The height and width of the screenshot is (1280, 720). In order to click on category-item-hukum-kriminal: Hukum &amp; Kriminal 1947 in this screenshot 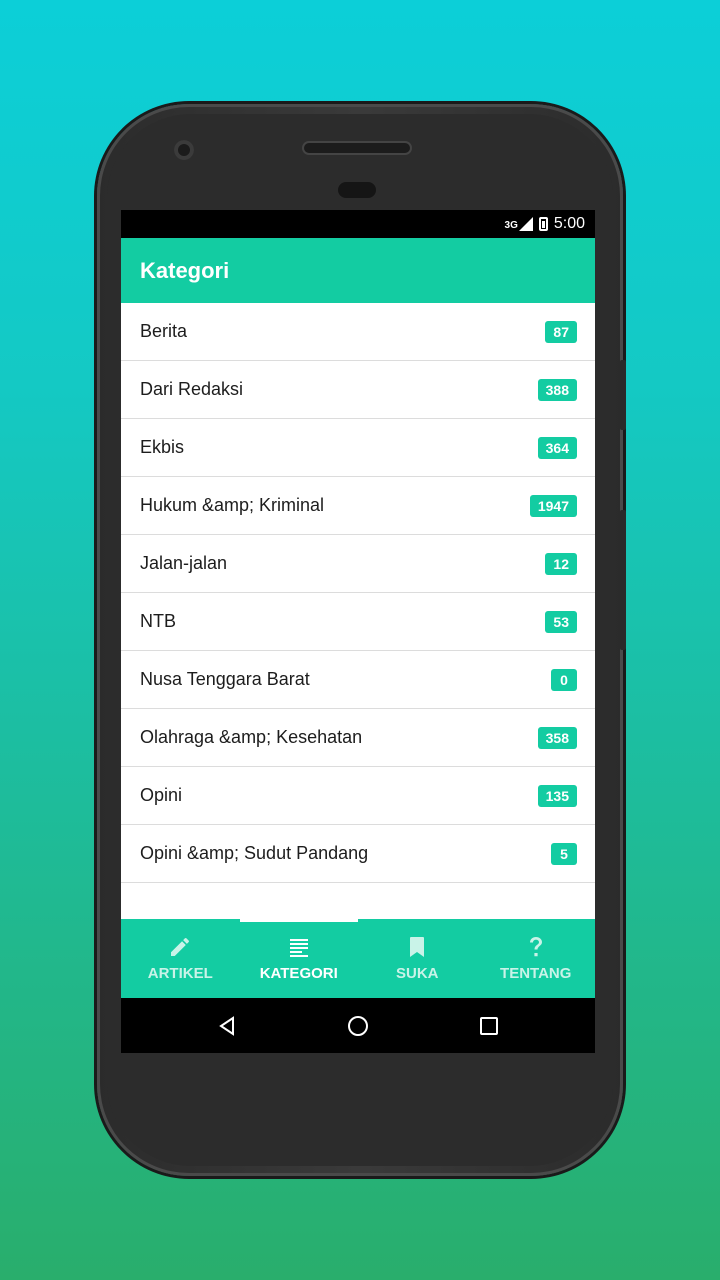, I will do `click(358, 506)`.